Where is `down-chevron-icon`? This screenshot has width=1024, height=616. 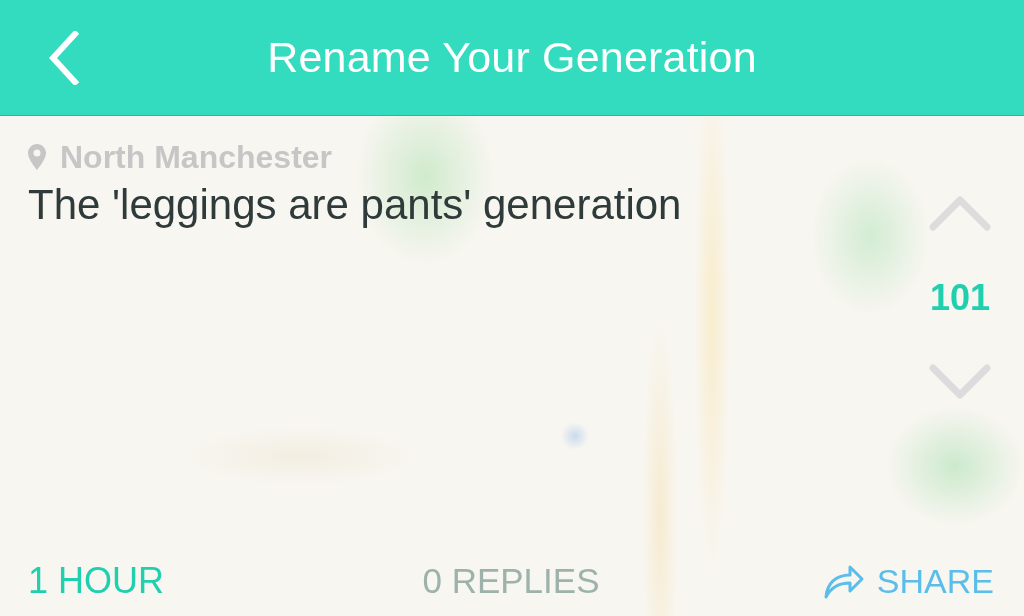
down-chevron-icon is located at coordinates (960, 382).